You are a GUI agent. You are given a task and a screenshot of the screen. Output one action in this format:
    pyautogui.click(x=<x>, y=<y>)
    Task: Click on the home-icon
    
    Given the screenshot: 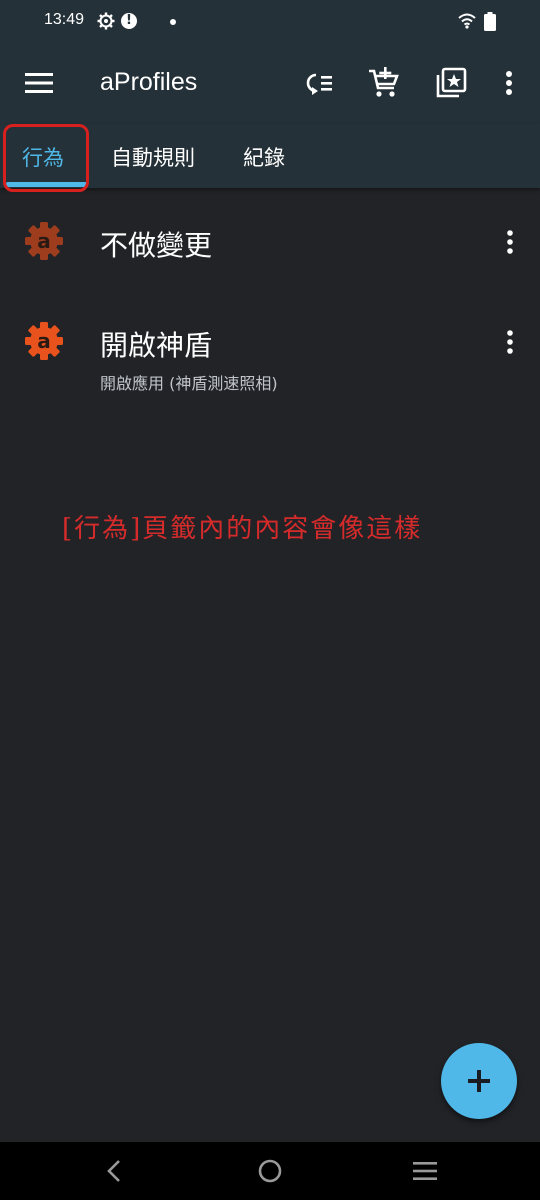 What is the action you would take?
    pyautogui.click(x=270, y=1171)
    